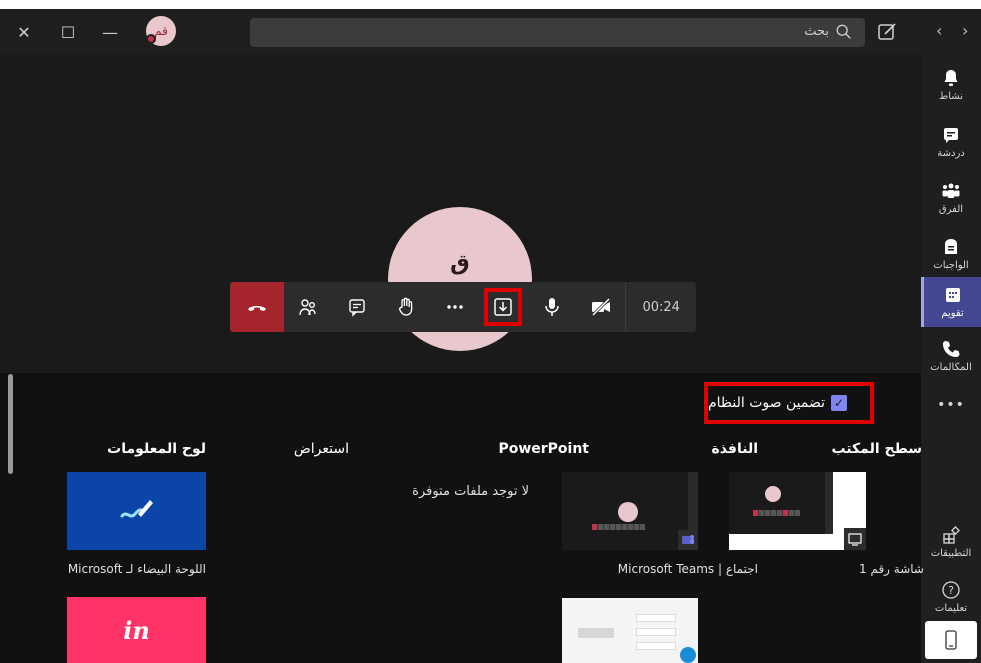  I want to click on more-actions-button, so click(454, 307).